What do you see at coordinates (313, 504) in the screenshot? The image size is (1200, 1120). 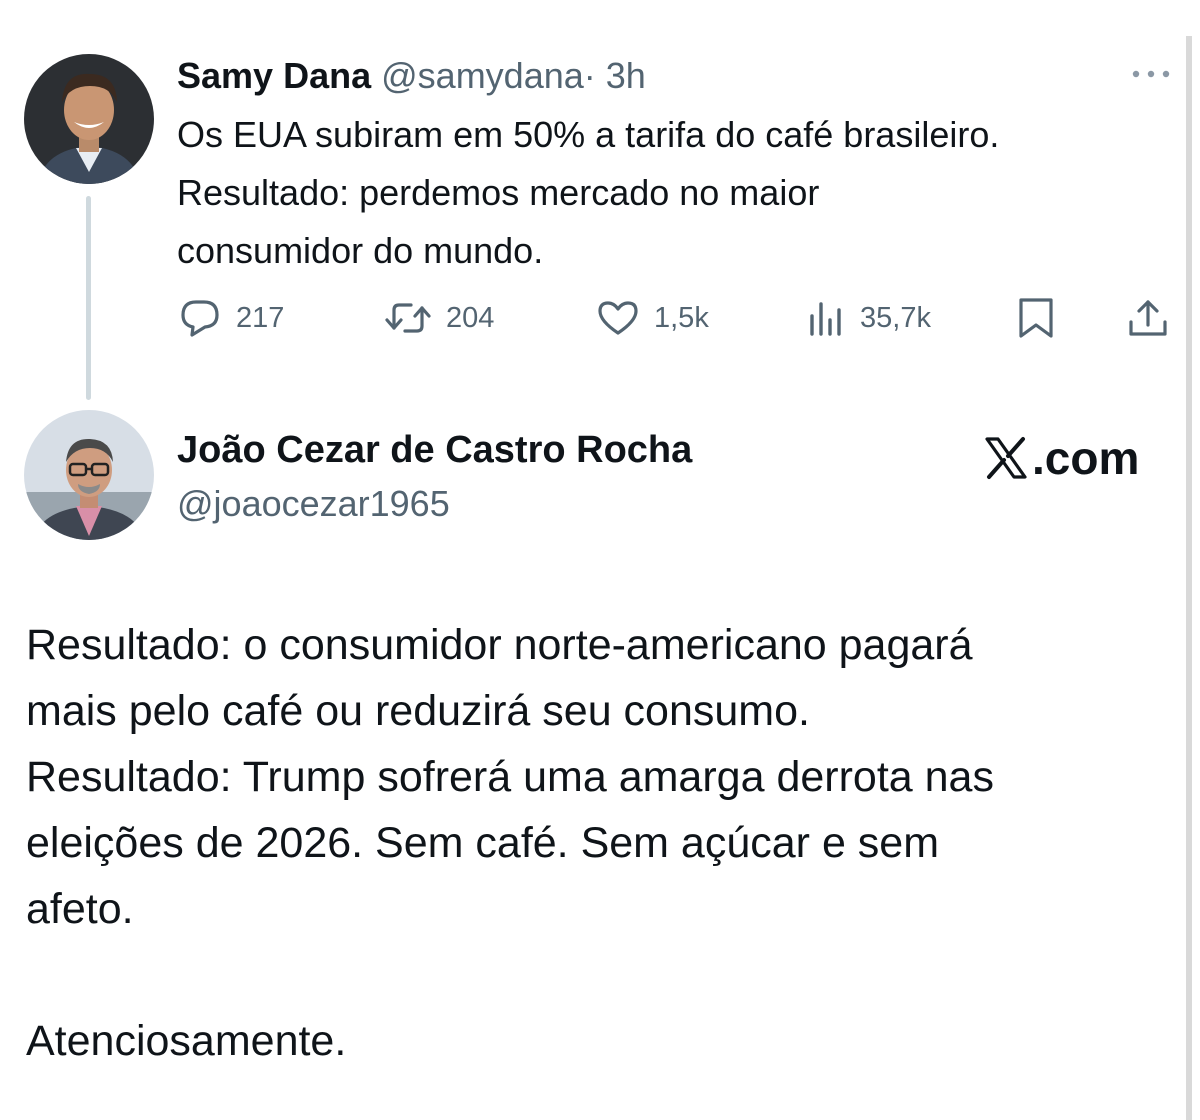 I see `quote-author-handle: @joaocezar1965` at bounding box center [313, 504].